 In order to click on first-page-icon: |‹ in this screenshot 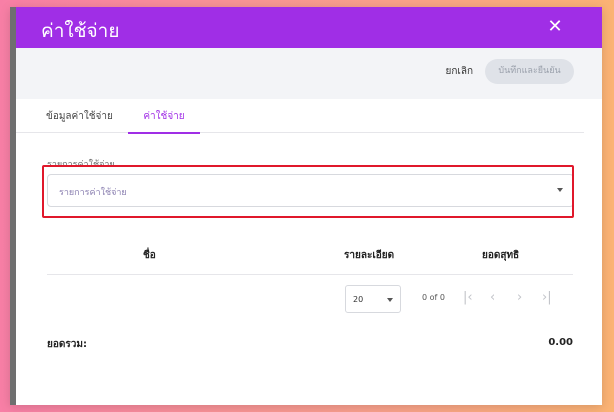, I will do `click(468, 297)`.